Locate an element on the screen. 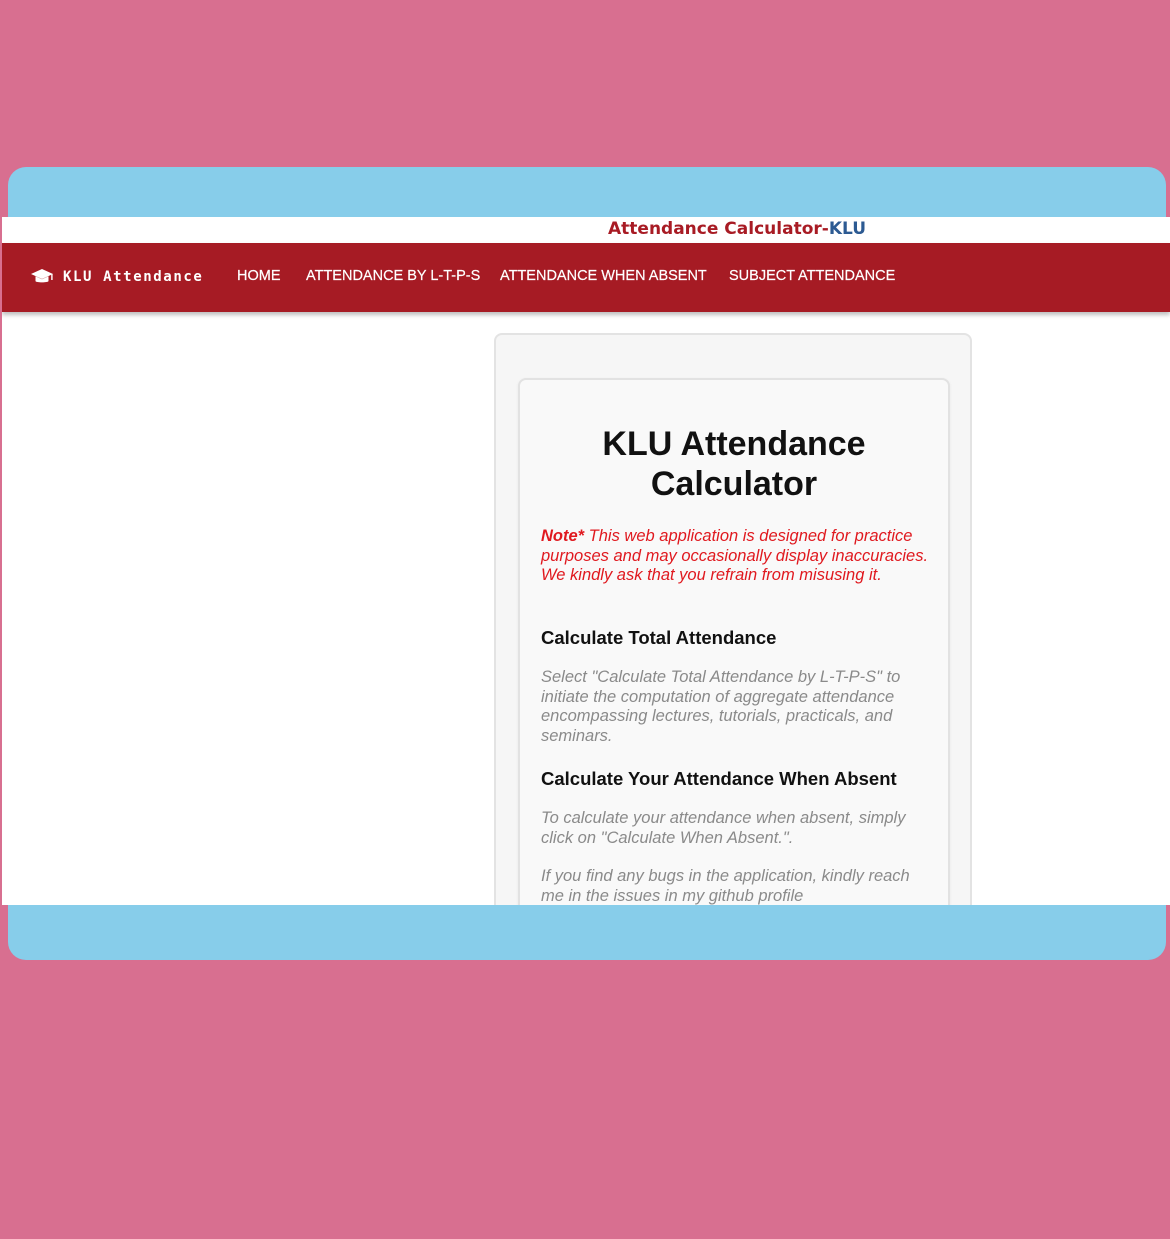 This screenshot has height=1239, width=1170. graduation-cap-icon is located at coordinates (42, 276).